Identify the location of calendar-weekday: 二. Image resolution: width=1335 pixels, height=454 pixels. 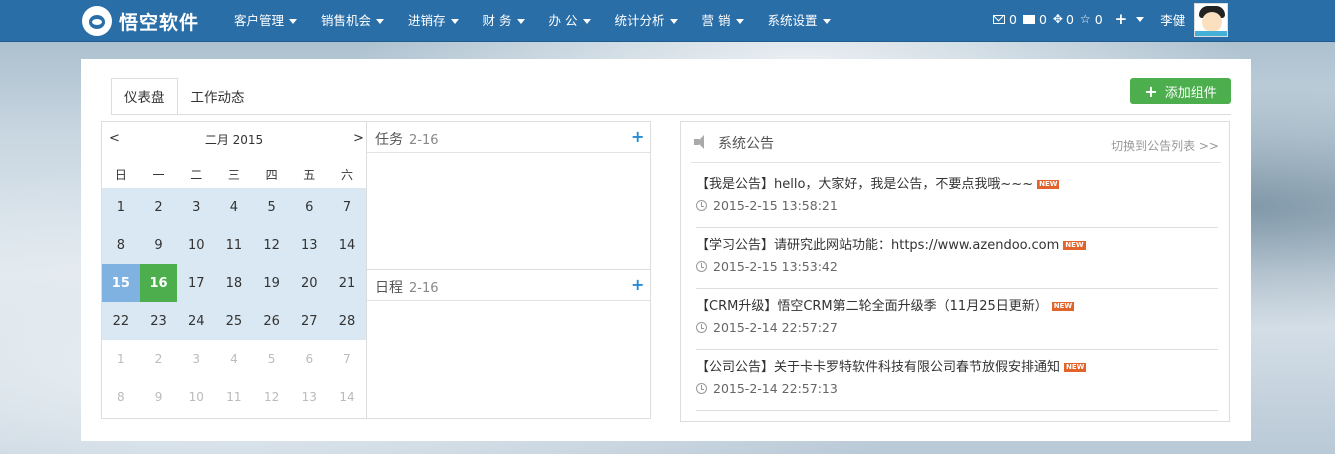
(196, 174).